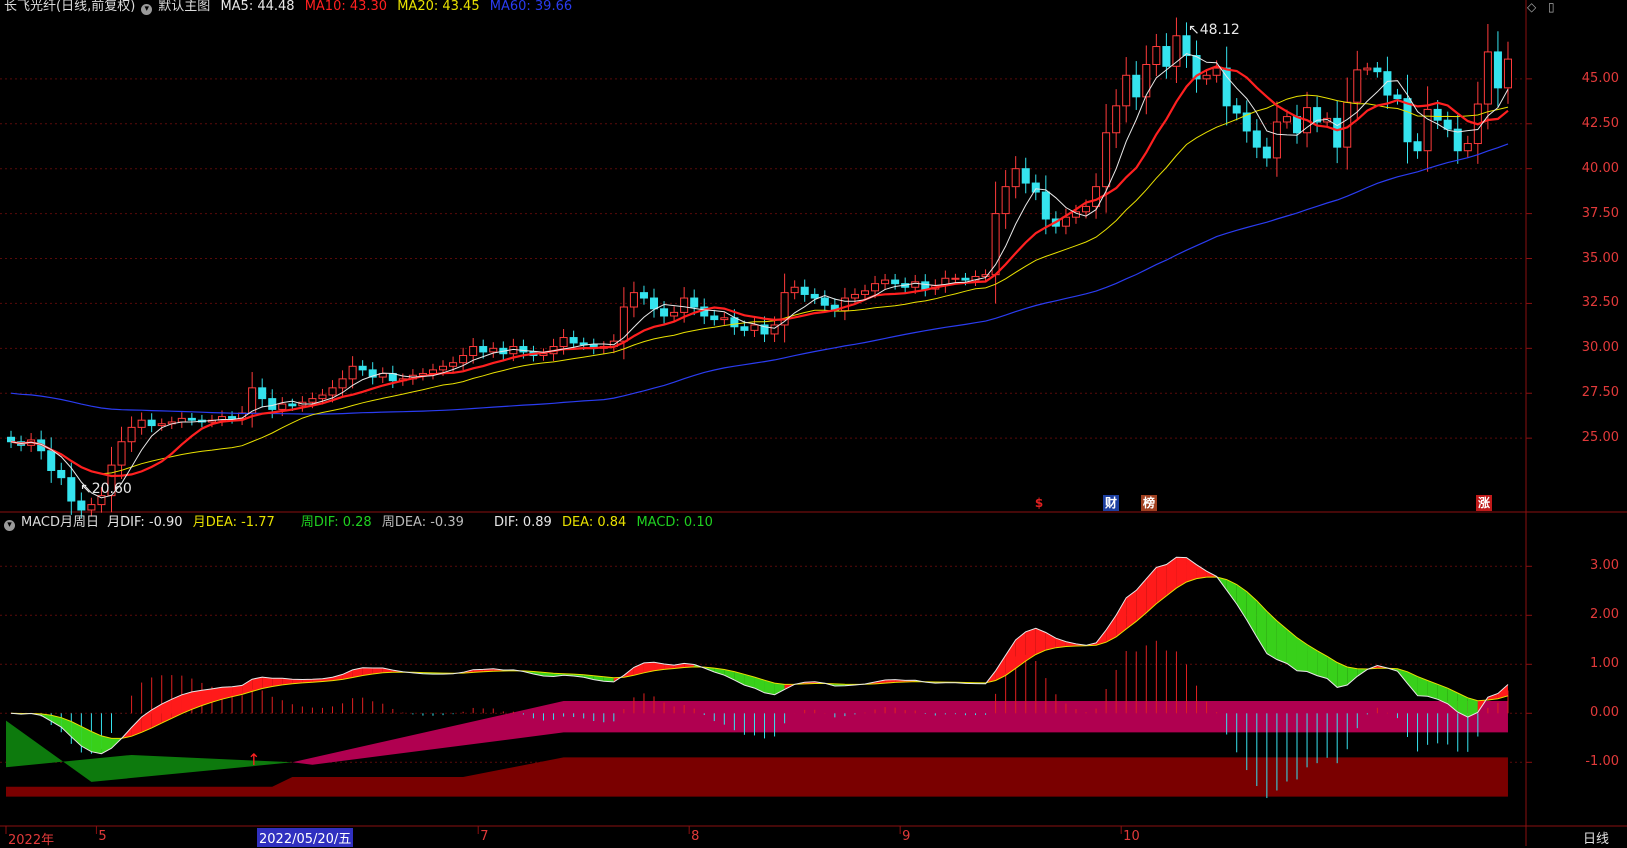 The width and height of the screenshot is (1627, 848). I want to click on template-label: 默认主图, so click(184, 7).